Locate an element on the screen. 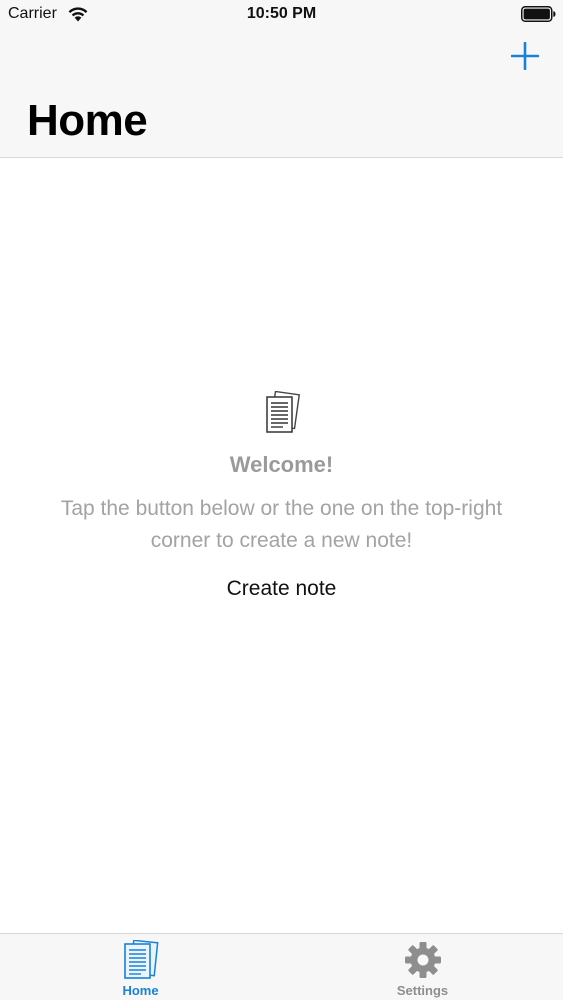 This screenshot has height=1000, width=563. tab-settings: Settings is located at coordinates (422, 967).